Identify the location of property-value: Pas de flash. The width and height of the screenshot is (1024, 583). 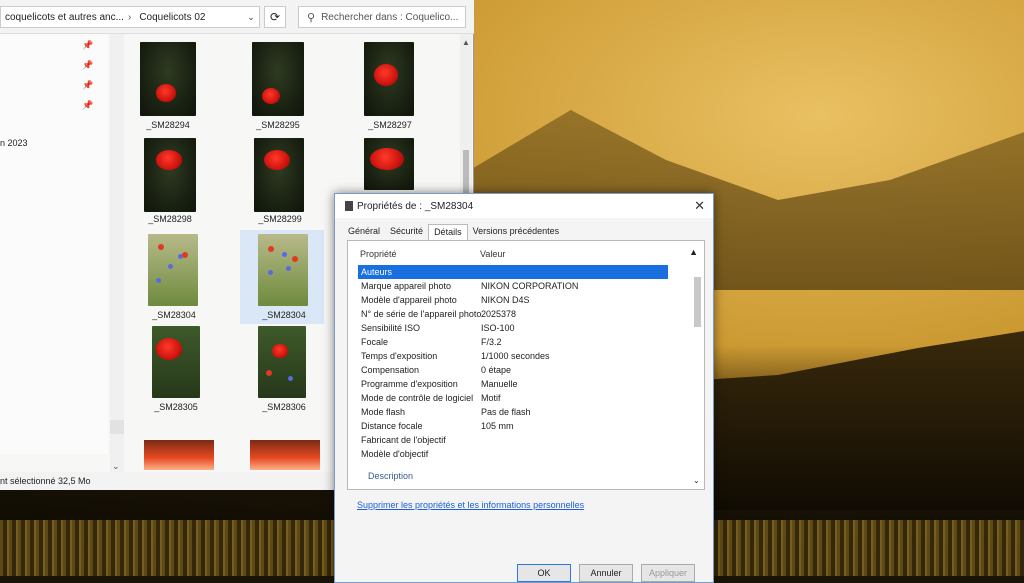
(506, 412).